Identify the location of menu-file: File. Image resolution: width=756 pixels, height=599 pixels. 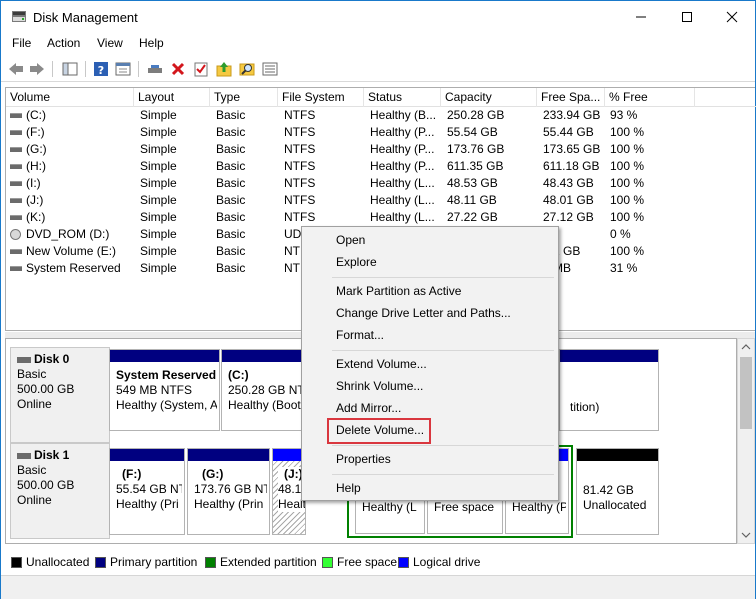
(21, 43).